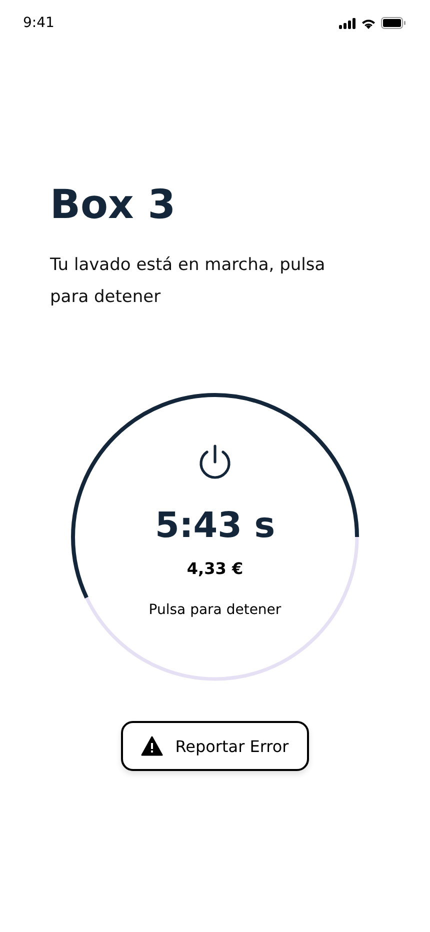  I want to click on stop-hint: Pulsa para detener, so click(215, 610).